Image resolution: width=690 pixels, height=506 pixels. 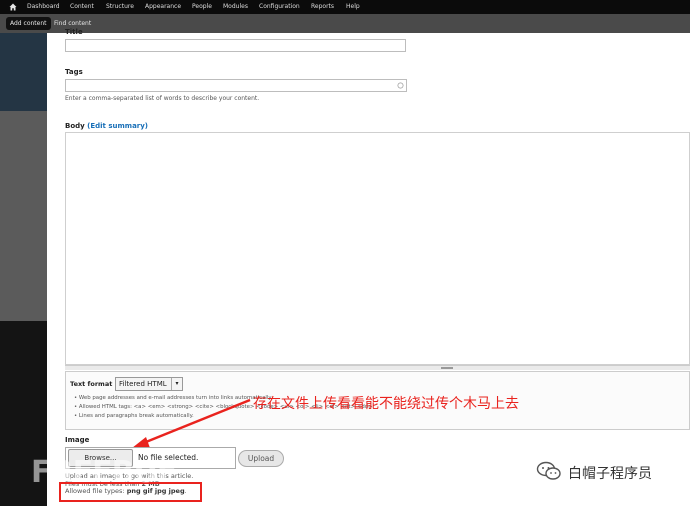 I want to click on allowed-suffix: ., so click(x=185, y=491).